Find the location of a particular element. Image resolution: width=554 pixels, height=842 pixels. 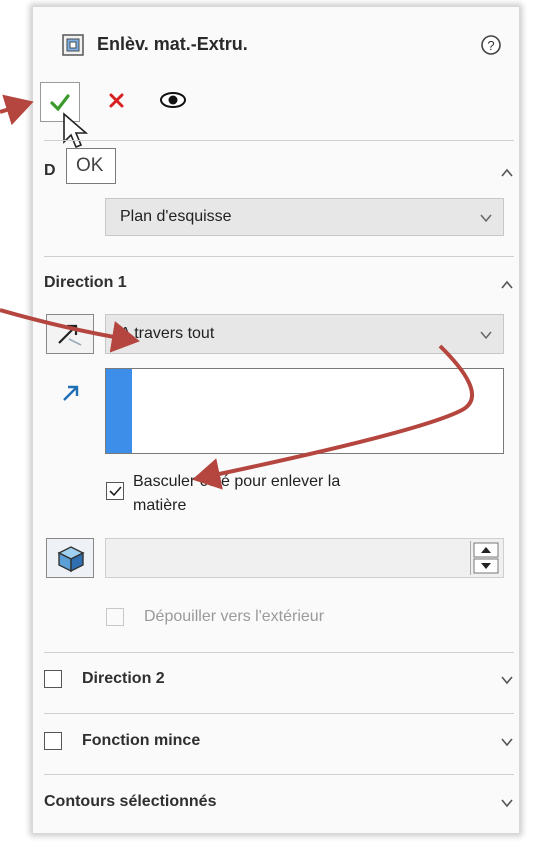

draft-angle-input is located at coordinates (304, 558).